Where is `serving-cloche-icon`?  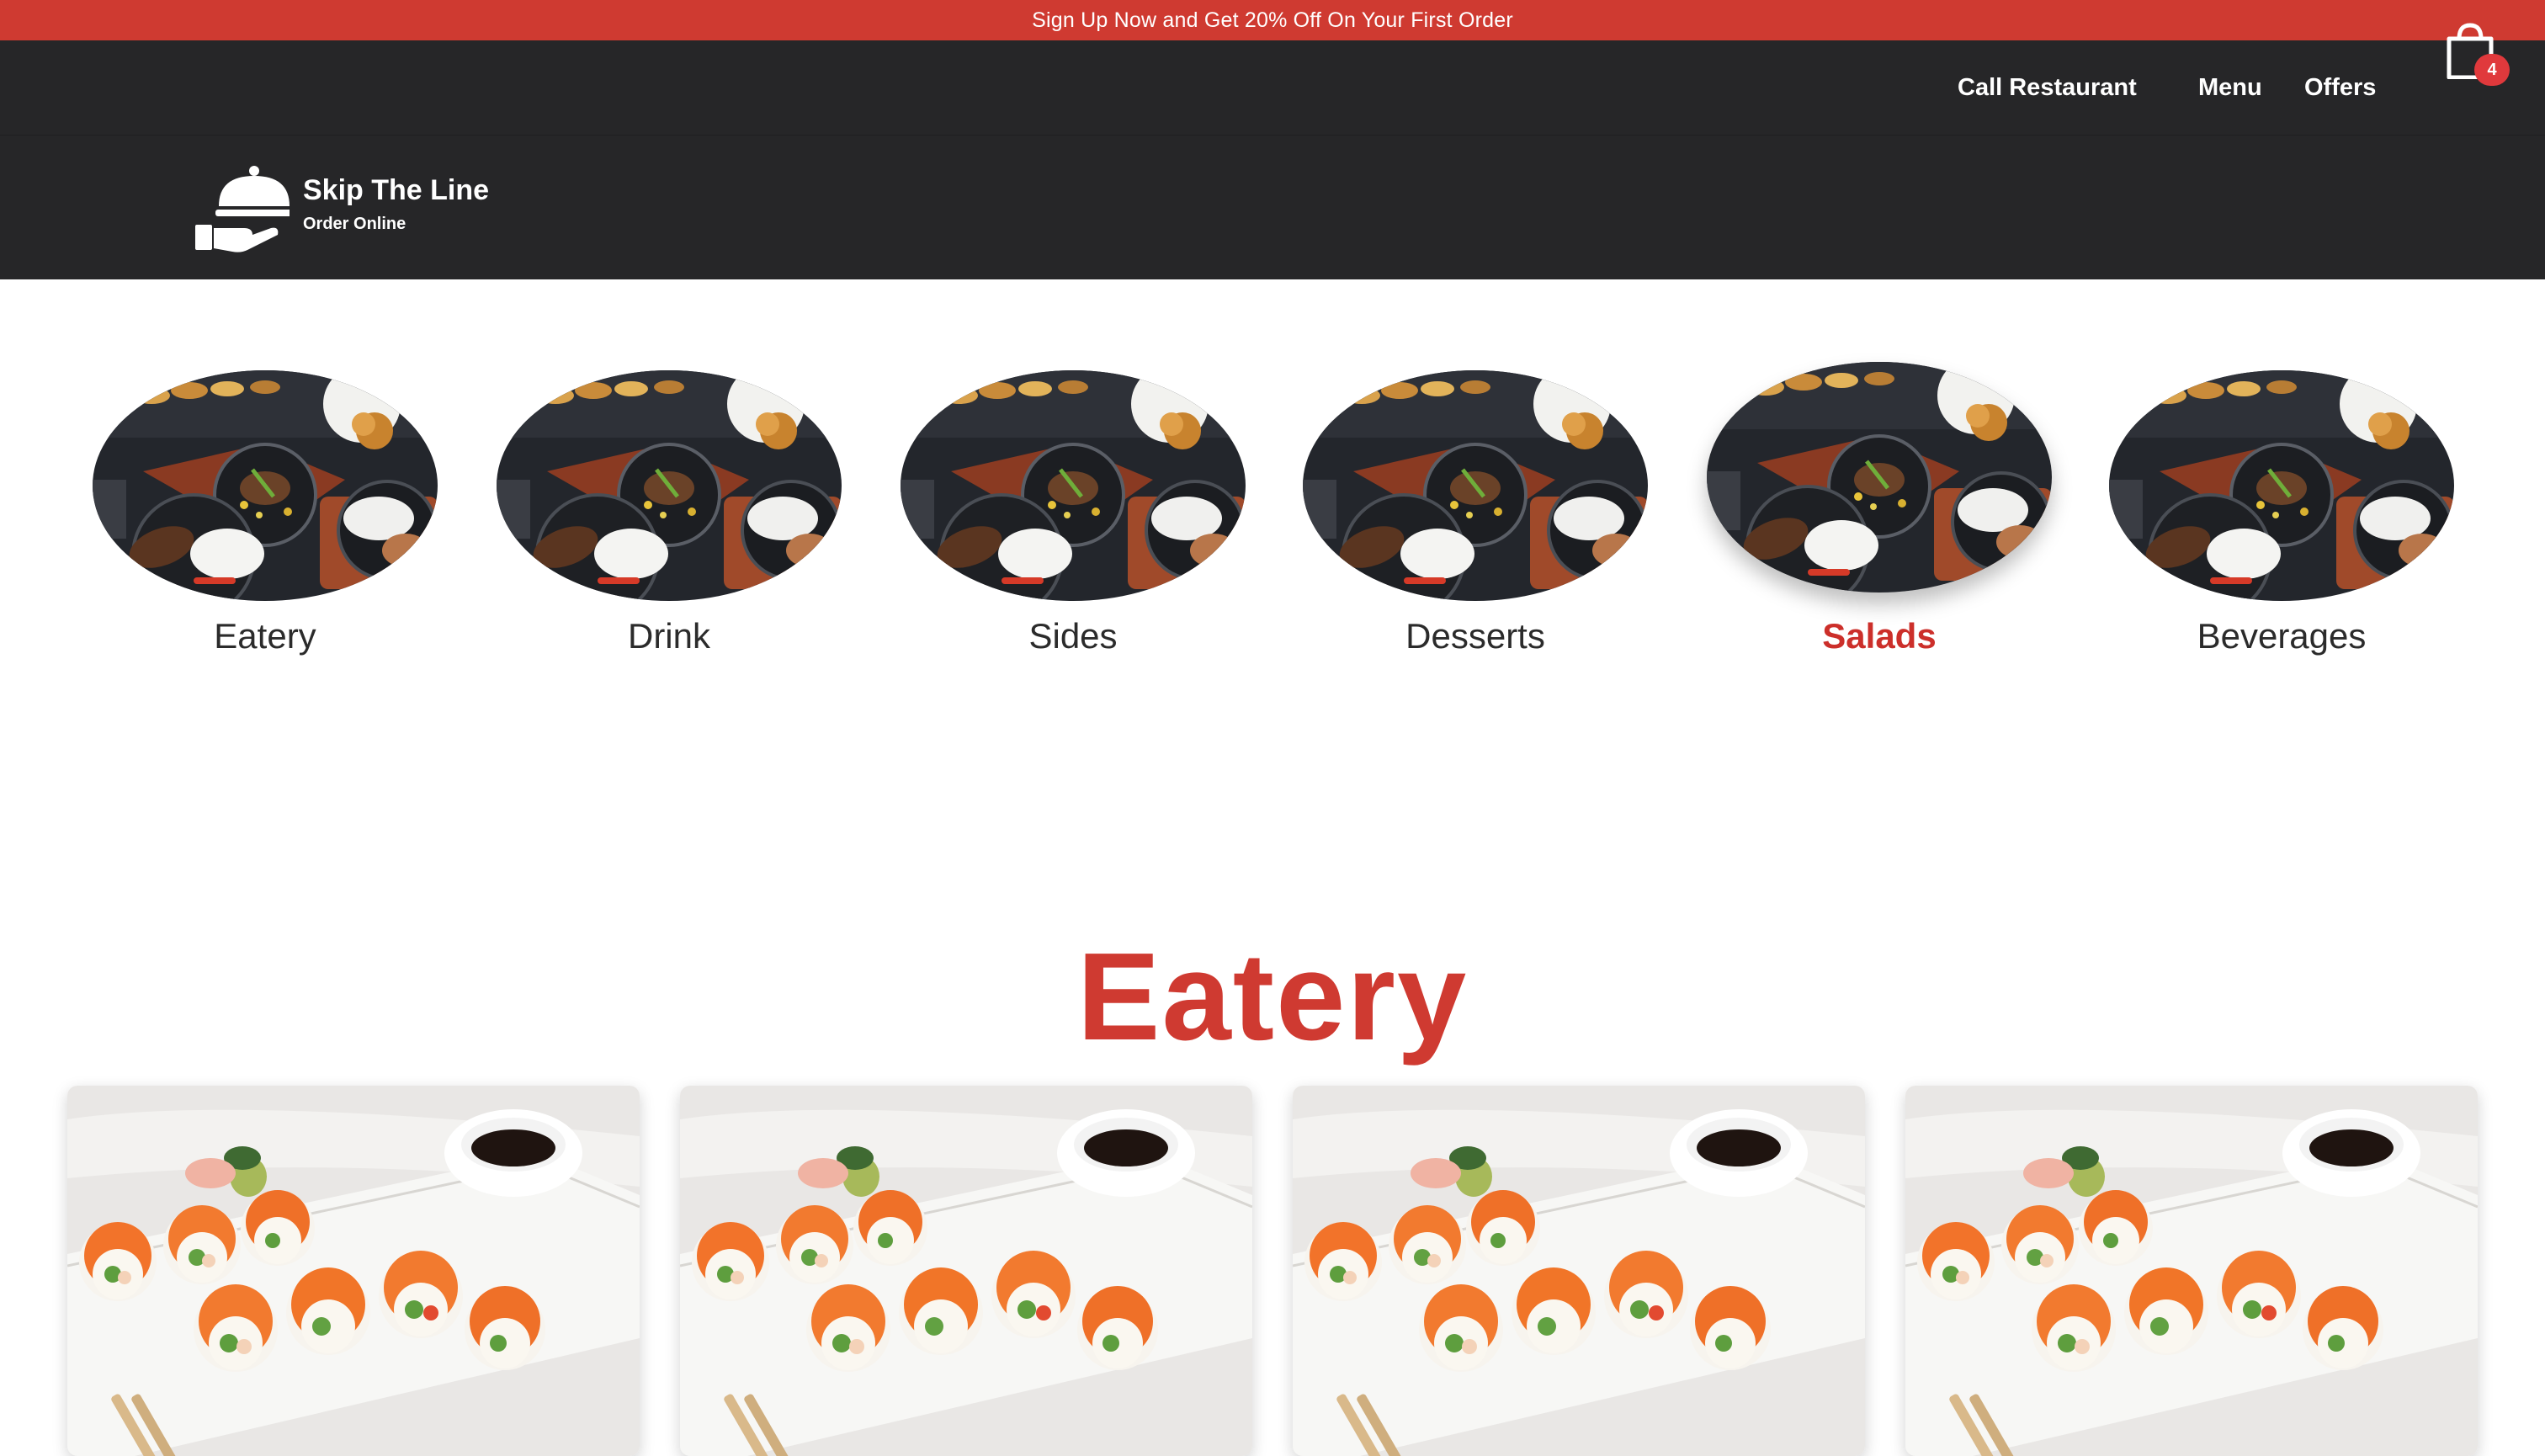 serving-cloche-icon is located at coordinates (243, 208).